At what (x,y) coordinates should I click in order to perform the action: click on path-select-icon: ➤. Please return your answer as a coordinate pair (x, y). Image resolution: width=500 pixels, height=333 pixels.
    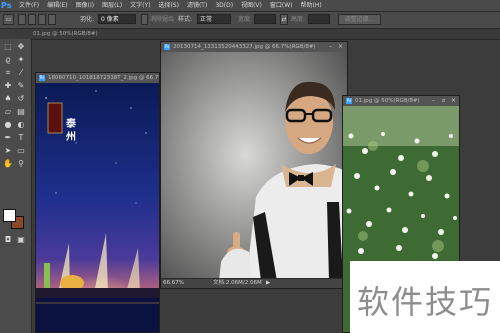
    Looking at the image, I should click on (8, 151).